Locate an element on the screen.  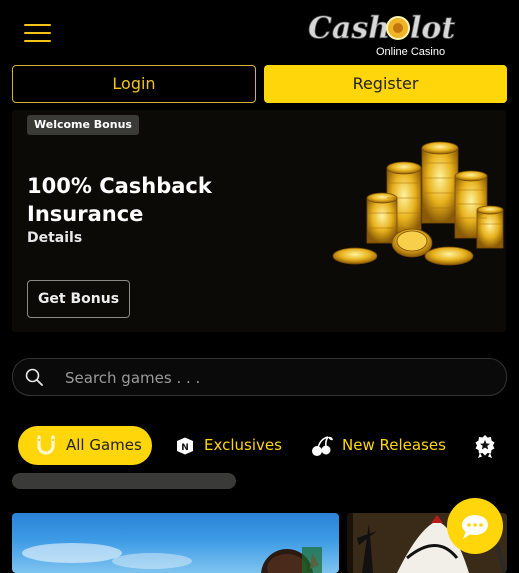
get-bonus-button: Get Bonus is located at coordinates (78, 299).